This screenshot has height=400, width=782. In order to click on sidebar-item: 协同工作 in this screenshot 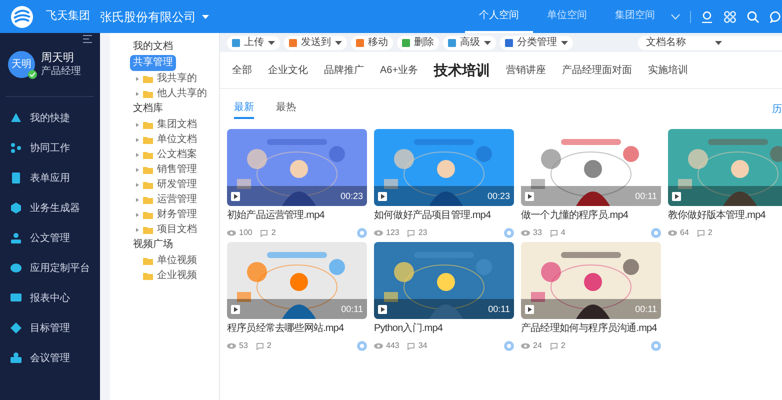, I will do `click(50, 148)`.